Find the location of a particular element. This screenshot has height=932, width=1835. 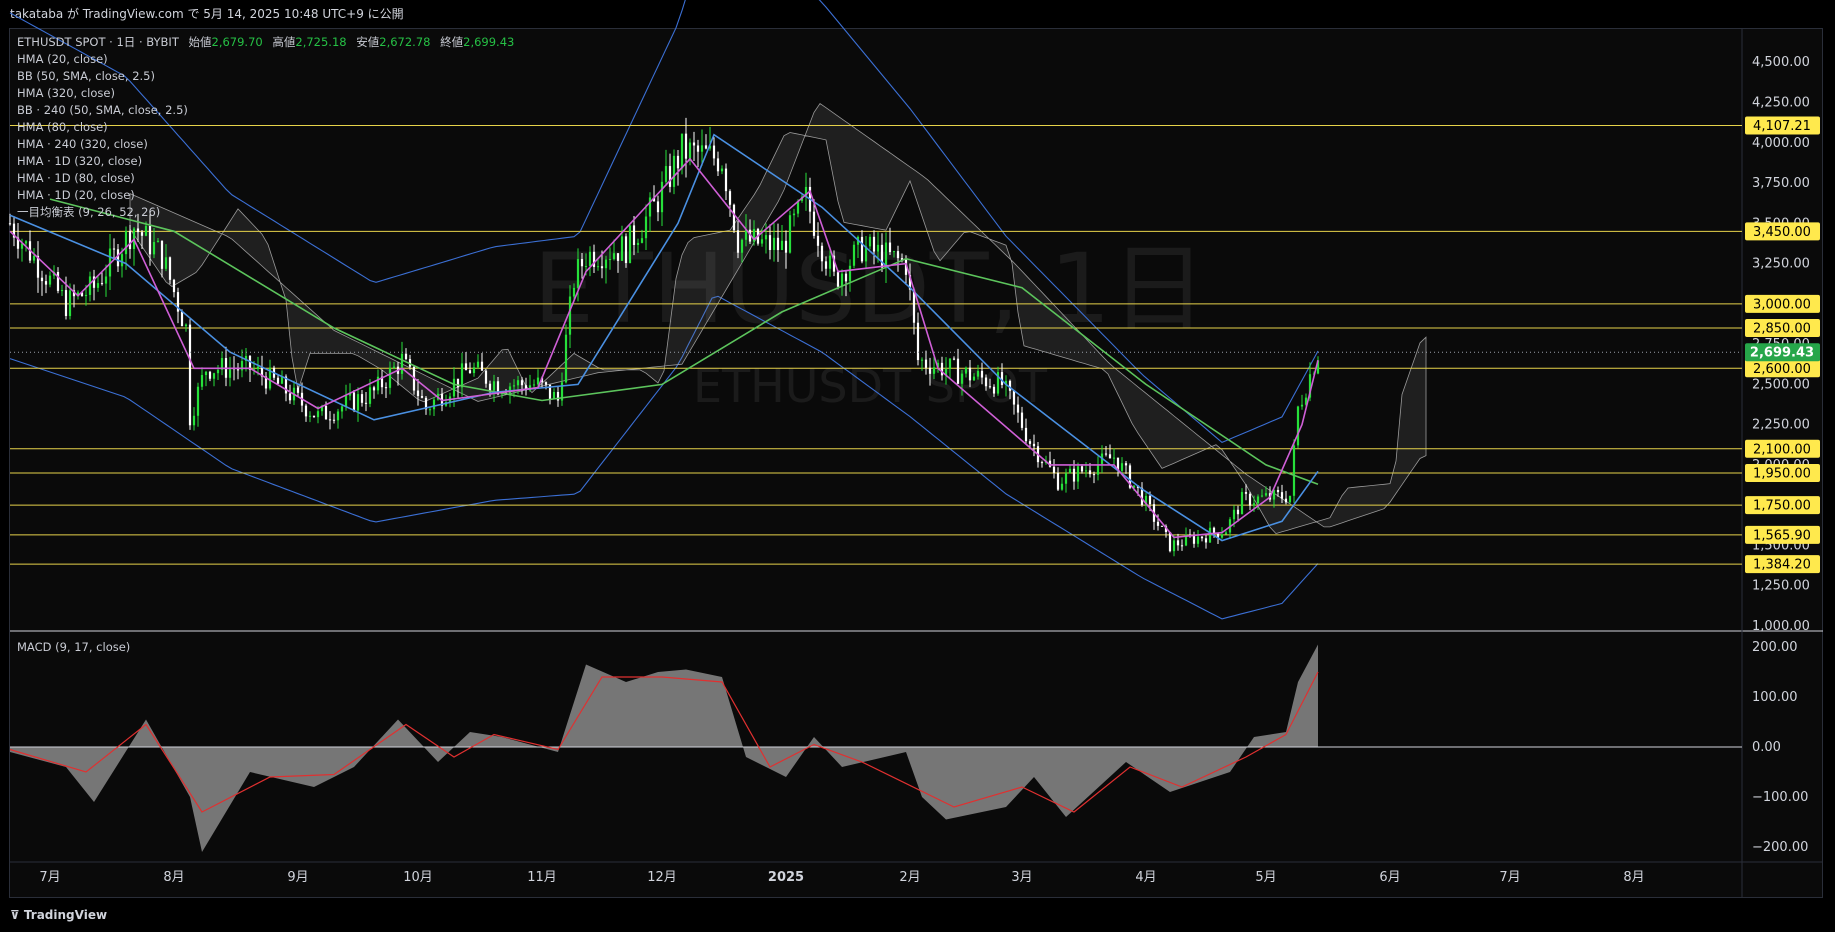

close-label: 終値 is located at coordinates (452, 42).